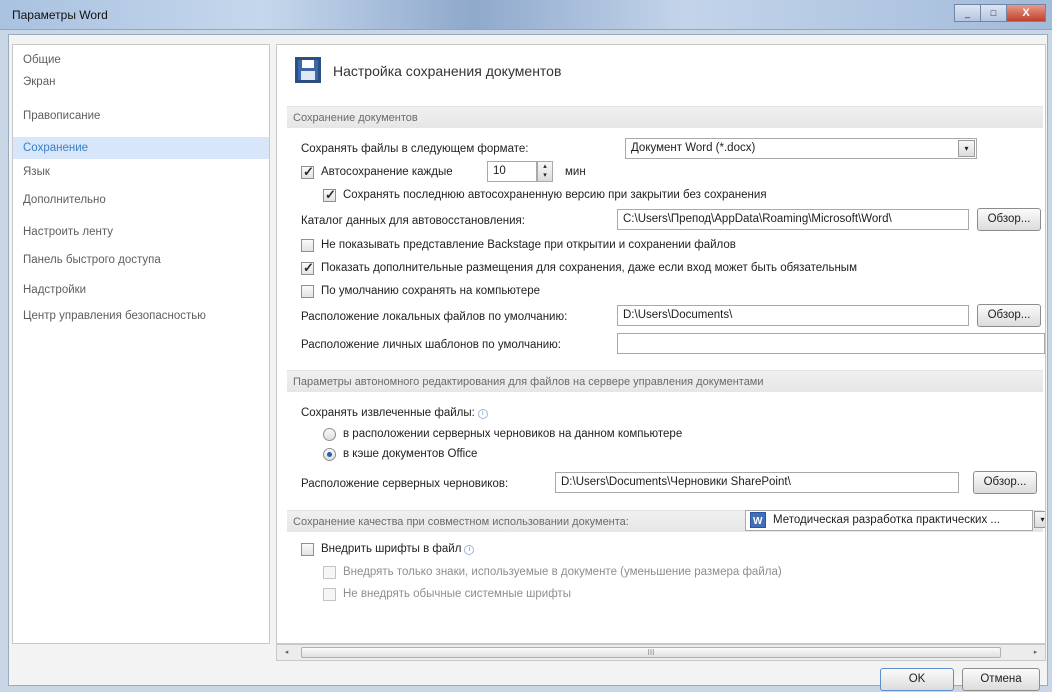  Describe the element at coordinates (329, 434) in the screenshot. I see `radio-server-drafts` at that location.